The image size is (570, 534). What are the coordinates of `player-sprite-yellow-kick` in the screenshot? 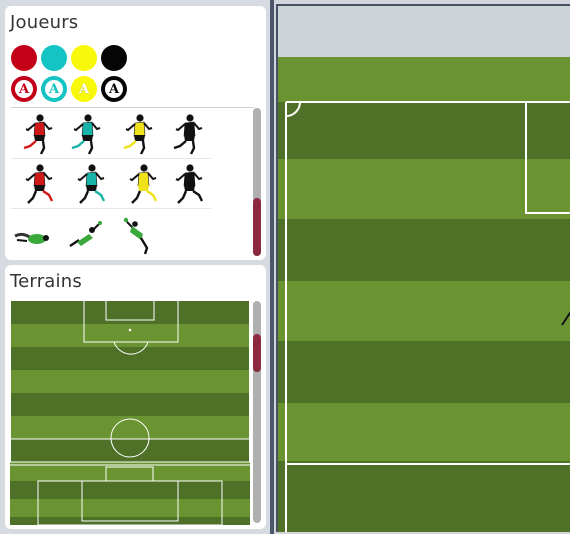 It's located at (141, 184).